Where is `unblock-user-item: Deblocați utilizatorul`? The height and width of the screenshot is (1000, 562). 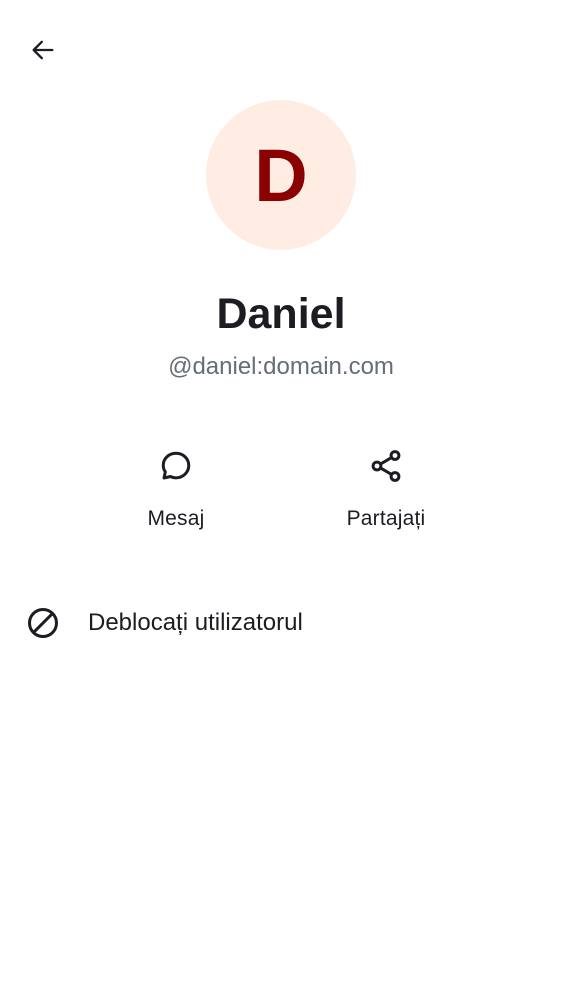 unblock-user-item: Deblocați utilizatorul is located at coordinates (281, 623).